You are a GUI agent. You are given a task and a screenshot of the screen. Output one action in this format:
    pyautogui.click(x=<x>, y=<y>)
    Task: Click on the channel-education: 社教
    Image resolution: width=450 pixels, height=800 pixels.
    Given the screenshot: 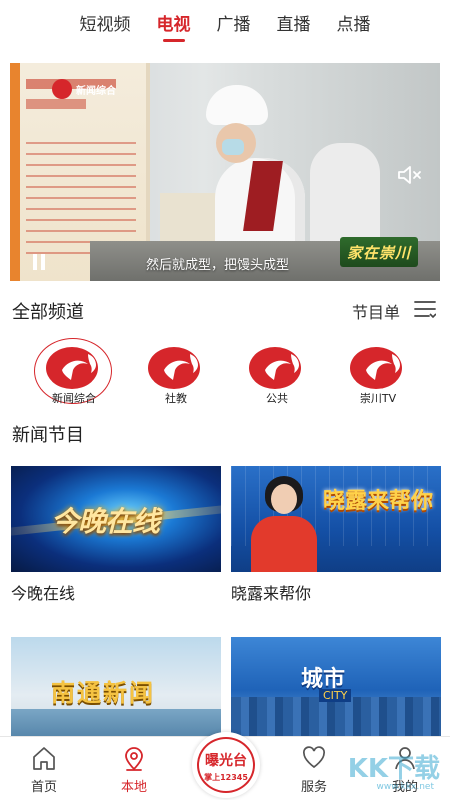 What is the action you would take?
    pyautogui.click(x=176, y=374)
    